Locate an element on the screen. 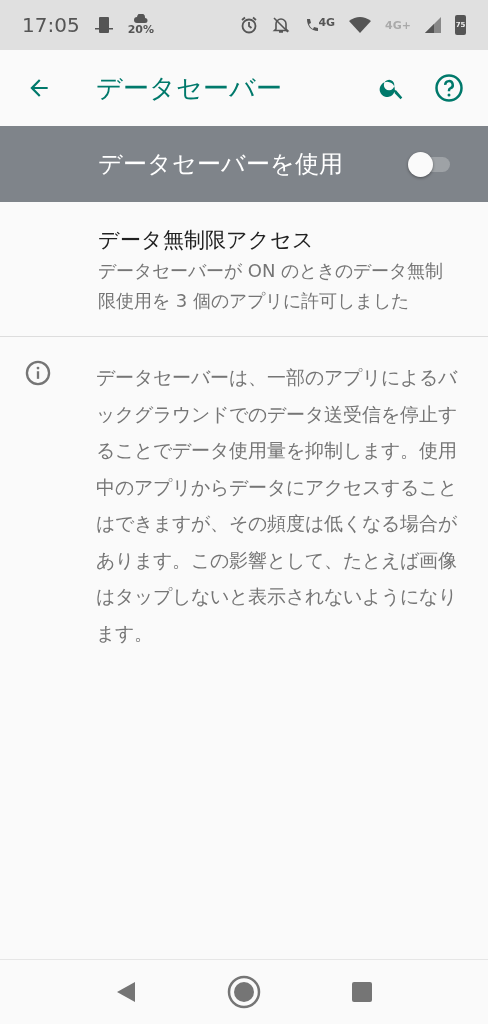 This screenshot has width=488, height=1024. help-icon is located at coordinates (449, 88).